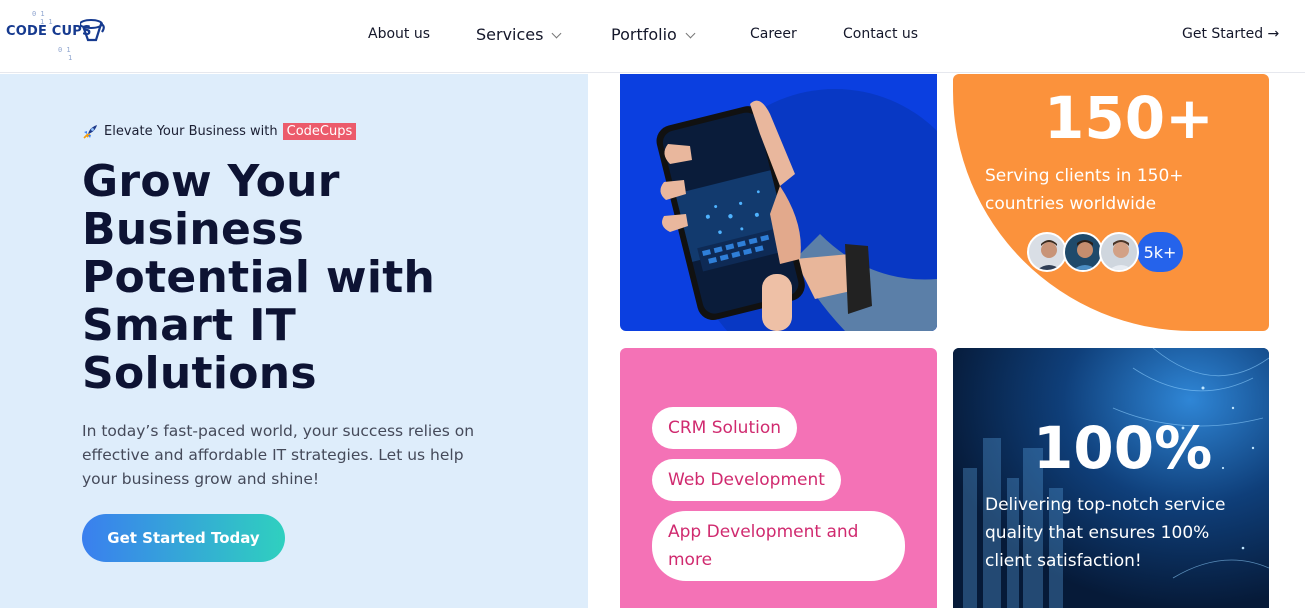 The height and width of the screenshot is (608, 1305). Describe the element at coordinates (92, 30) in the screenshot. I see `cup-logo-icon` at that location.